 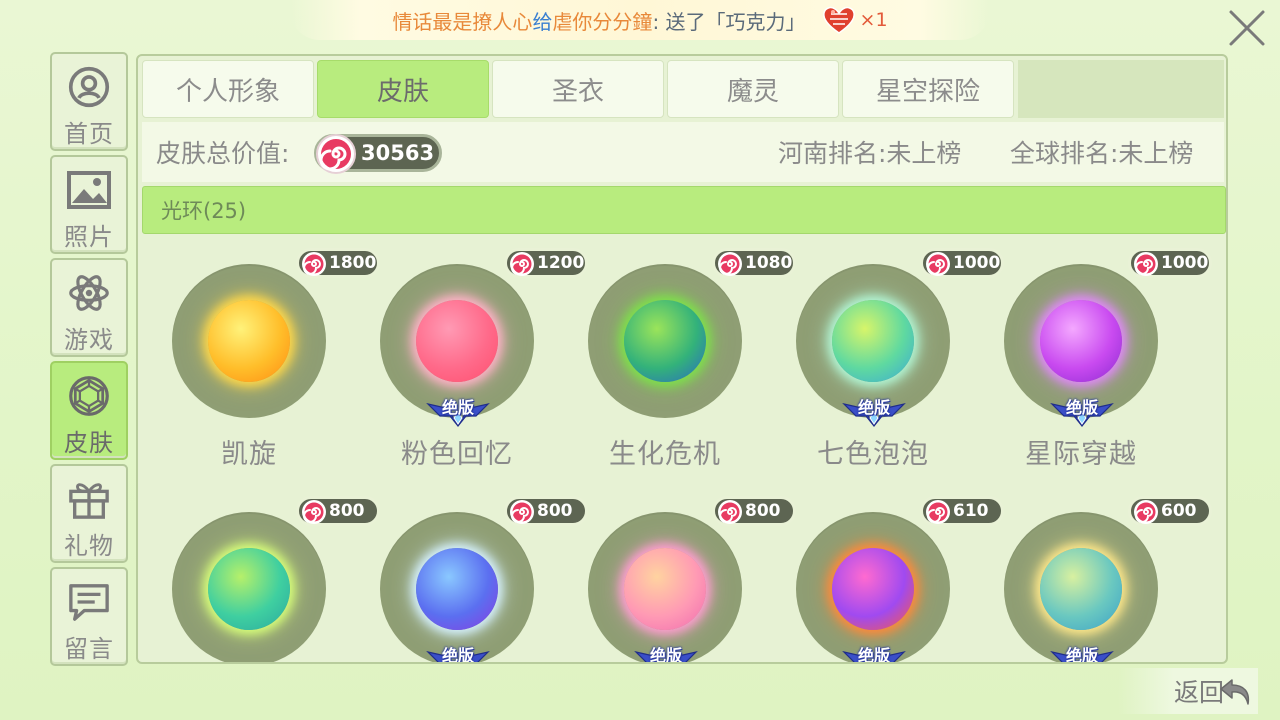 What do you see at coordinates (89, 546) in the screenshot?
I see `sidebar-item-label: 礼物` at bounding box center [89, 546].